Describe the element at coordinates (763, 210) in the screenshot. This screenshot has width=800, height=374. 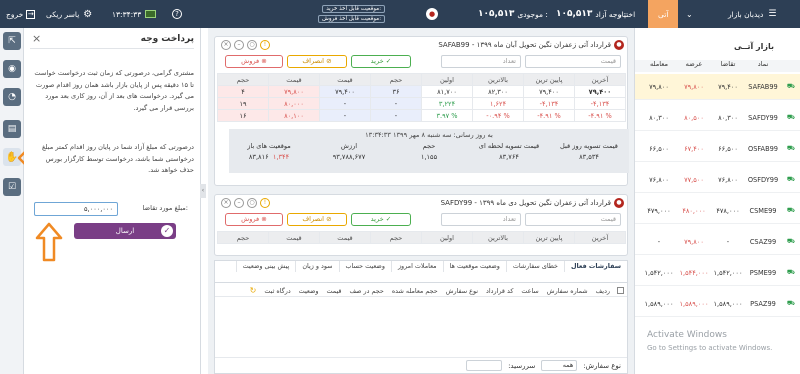
I see `symbol-cell: CSME99` at that location.